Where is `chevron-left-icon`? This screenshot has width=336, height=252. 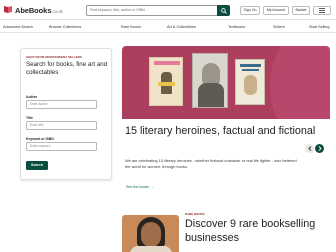
chevron-left-icon is located at coordinates (309, 148).